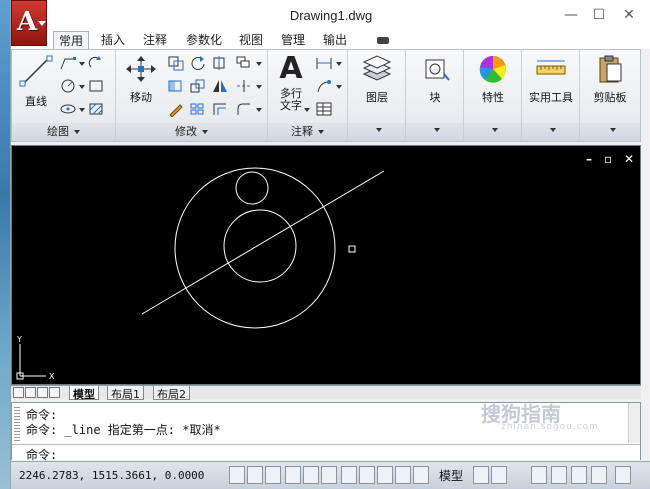  Describe the element at coordinates (492, 69) in the screenshot. I see `color-wheel-icon` at that location.